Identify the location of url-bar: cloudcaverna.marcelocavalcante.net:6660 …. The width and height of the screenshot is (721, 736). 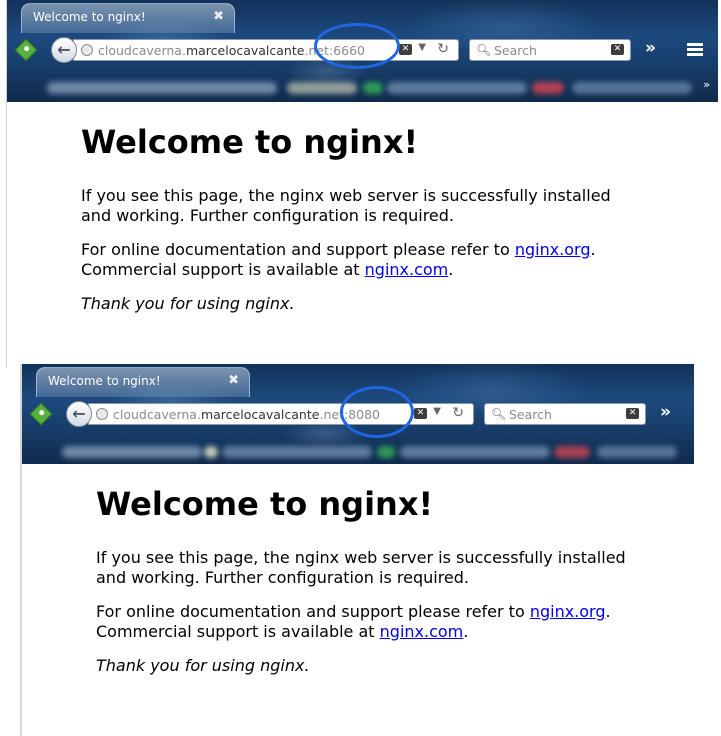
(266, 50).